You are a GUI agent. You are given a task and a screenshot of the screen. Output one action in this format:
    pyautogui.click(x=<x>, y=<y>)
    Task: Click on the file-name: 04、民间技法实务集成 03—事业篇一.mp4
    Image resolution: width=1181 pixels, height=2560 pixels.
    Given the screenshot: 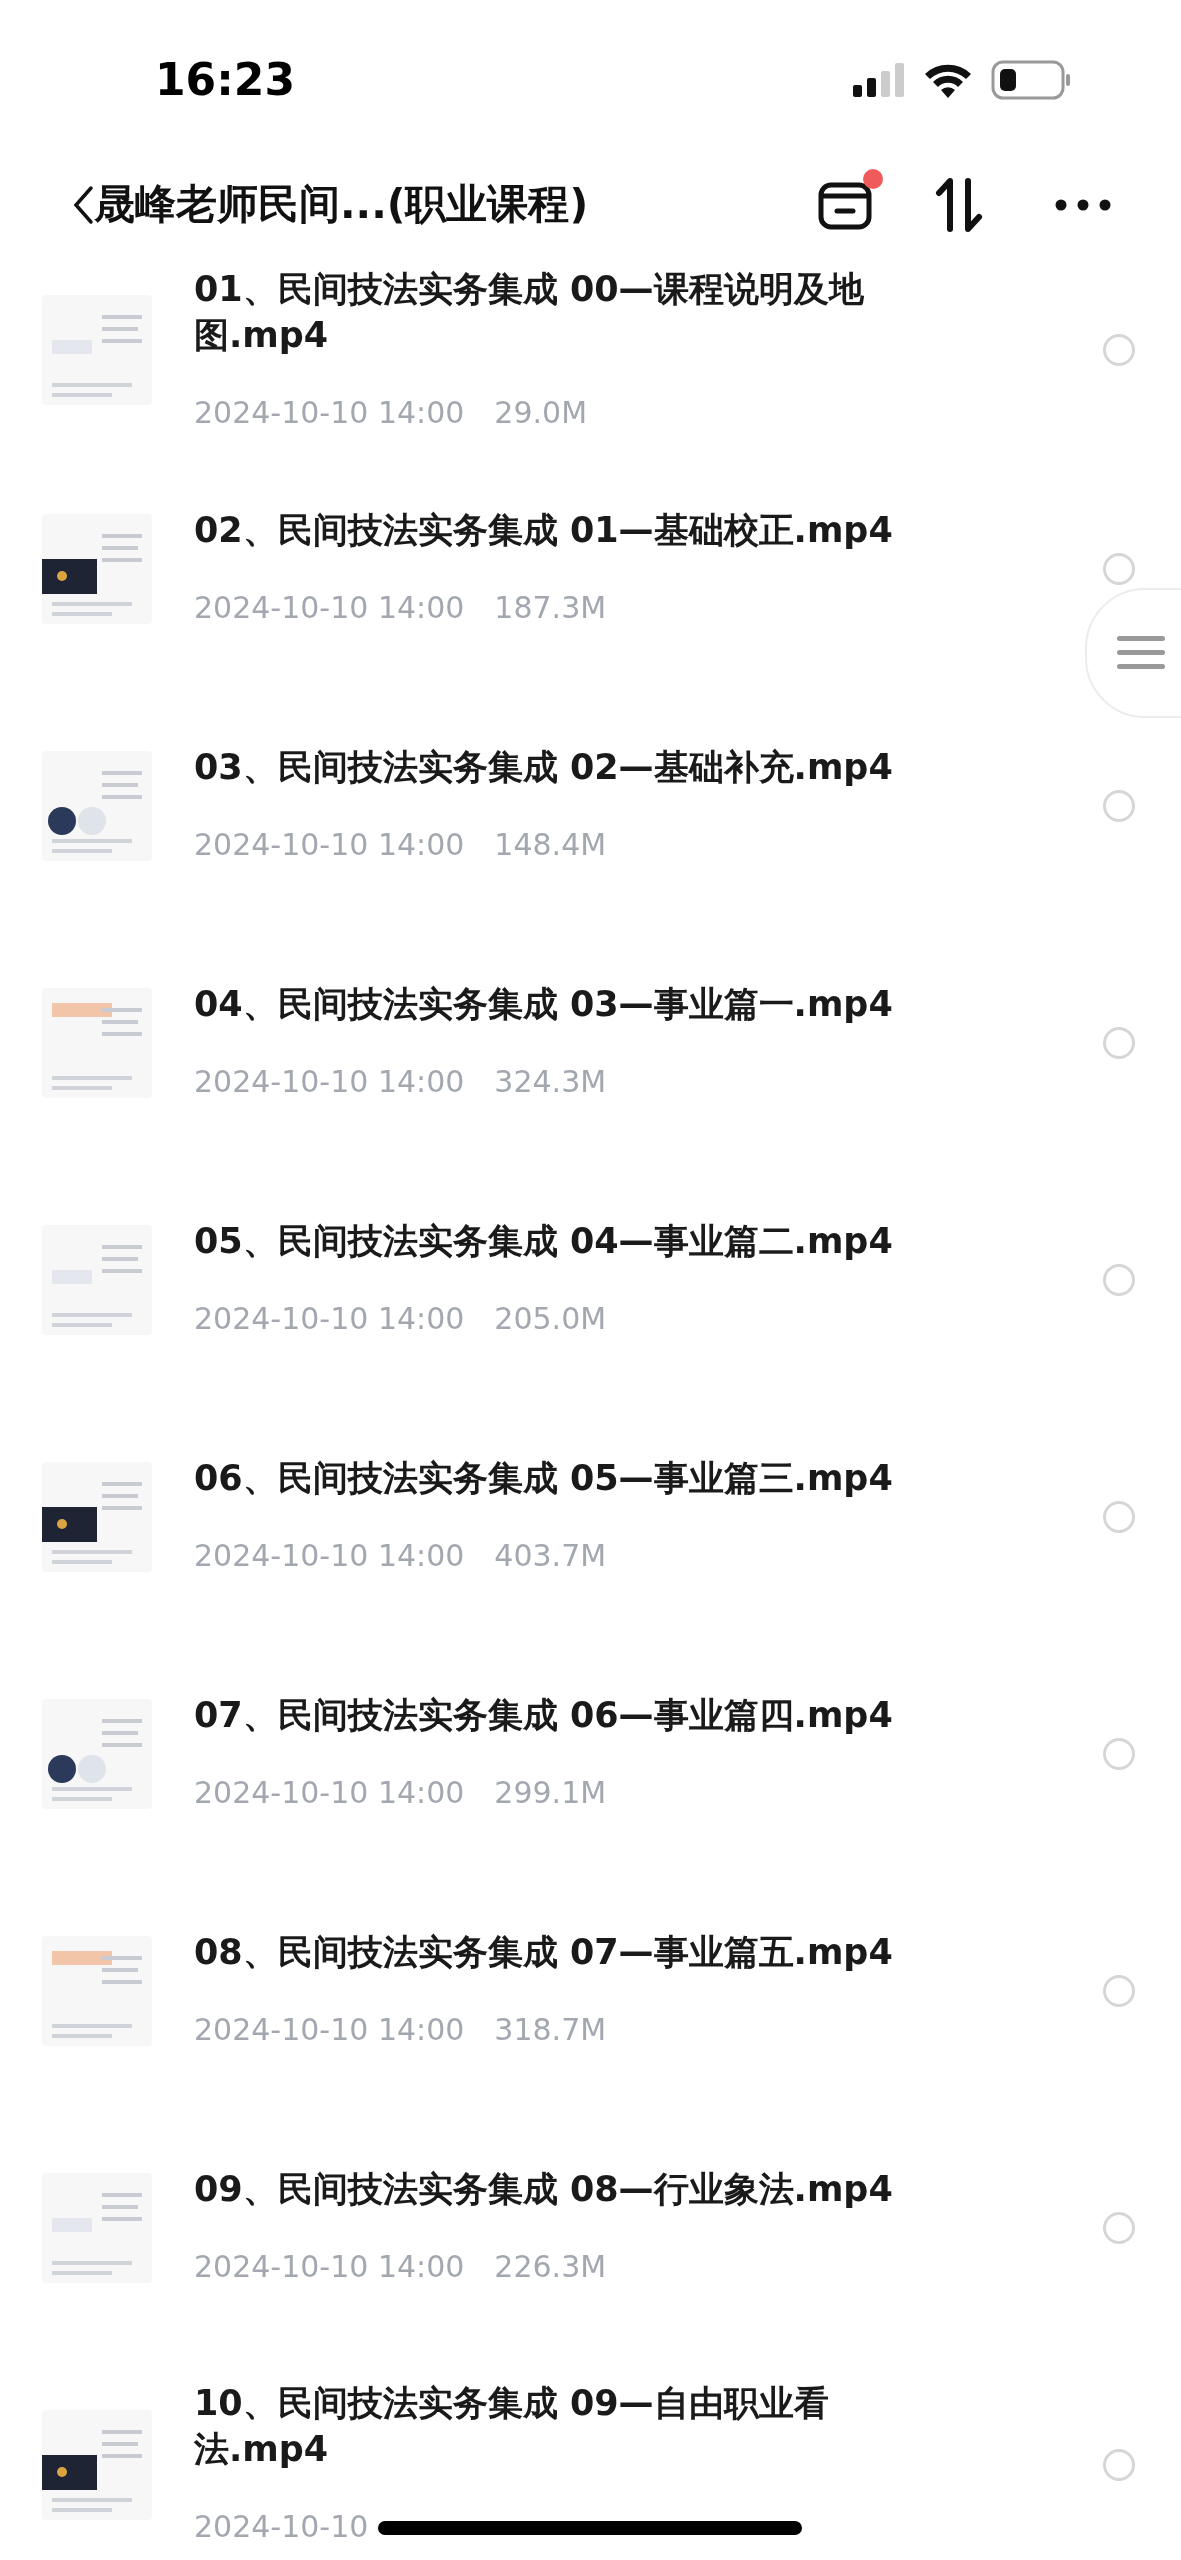 What is the action you would take?
    pyautogui.click(x=574, y=1004)
    